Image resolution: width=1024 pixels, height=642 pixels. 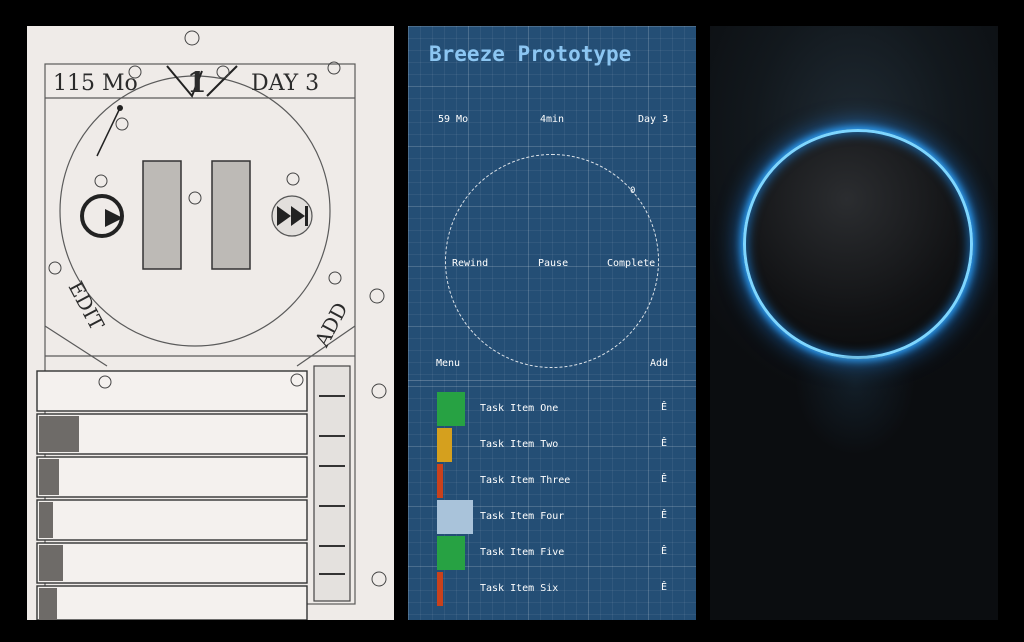 I want to click on task-label: Task Item Two, so click(x=519, y=444).